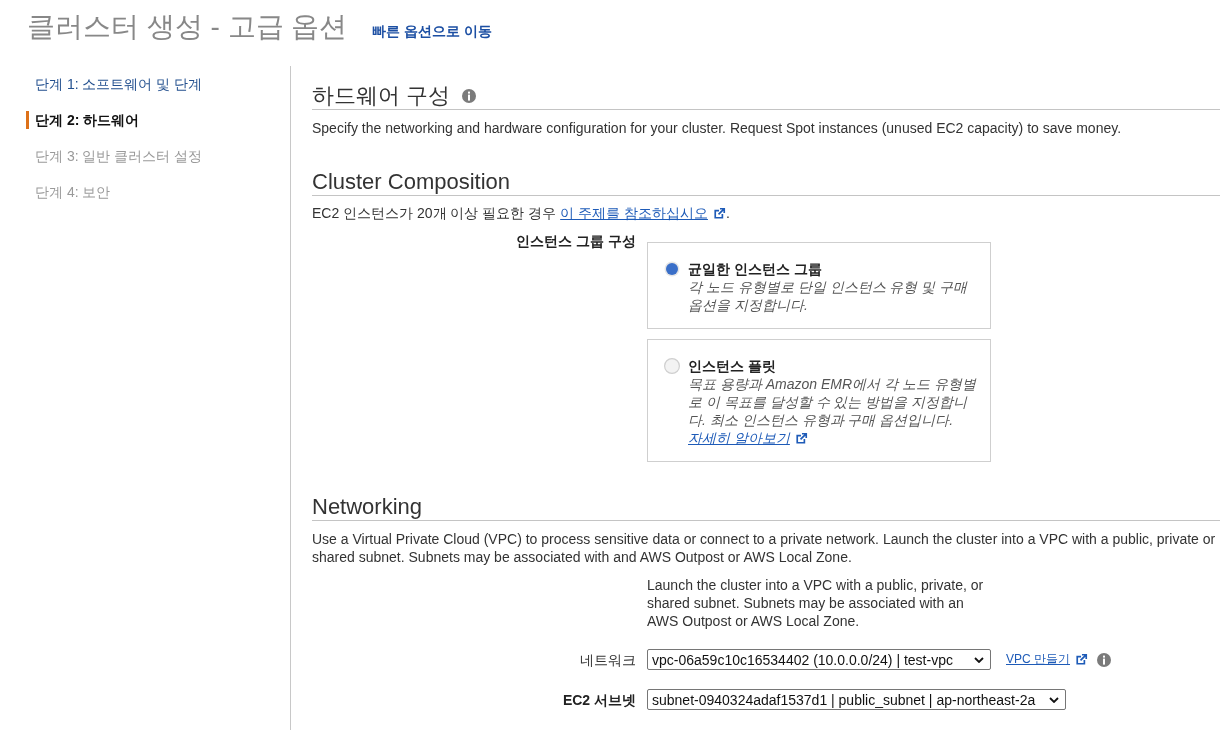 This screenshot has width=1220, height=730. I want to click on create-vpc-link: VPC 만들기, so click(1038, 659).